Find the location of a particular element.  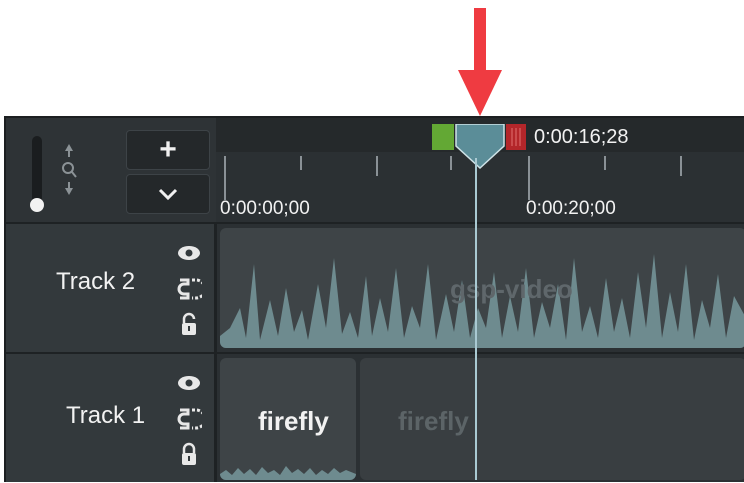

playhead-handle is located at coordinates (480, 147).